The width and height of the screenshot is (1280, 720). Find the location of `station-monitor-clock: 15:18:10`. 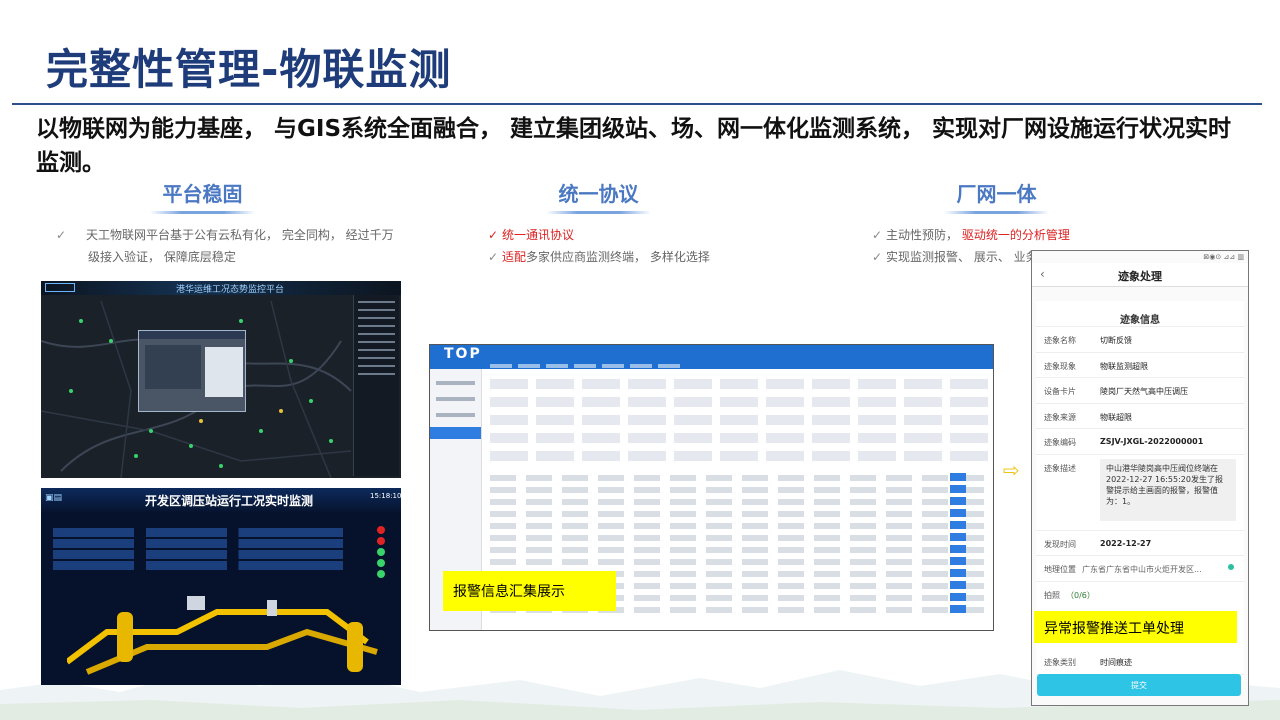

station-monitor-clock: 15:18:10 is located at coordinates (385, 496).